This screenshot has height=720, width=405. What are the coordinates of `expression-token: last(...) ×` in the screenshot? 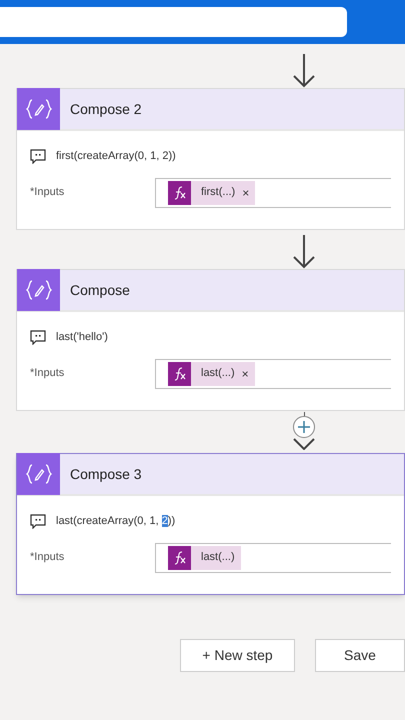 It's located at (211, 374).